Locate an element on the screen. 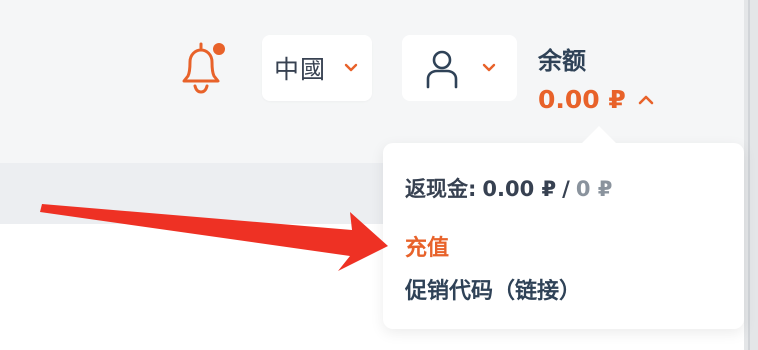  language-select: 中國 is located at coordinates (317, 68).